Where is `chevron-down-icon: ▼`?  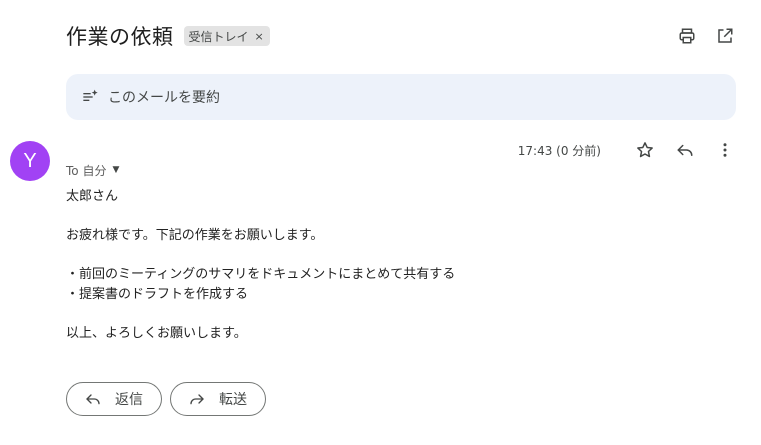 chevron-down-icon: ▼ is located at coordinates (116, 170).